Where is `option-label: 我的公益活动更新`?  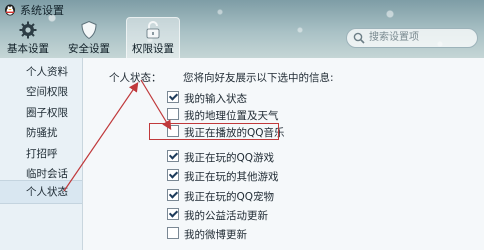 option-label: 我的公益活动更新 is located at coordinates (226, 216).